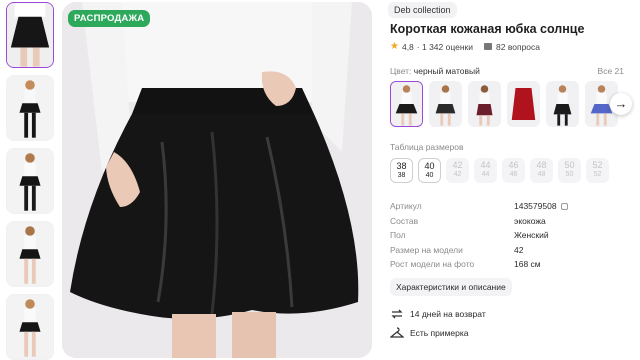  What do you see at coordinates (597, 174) in the screenshot?
I see `size-sublabel: 52` at bounding box center [597, 174].